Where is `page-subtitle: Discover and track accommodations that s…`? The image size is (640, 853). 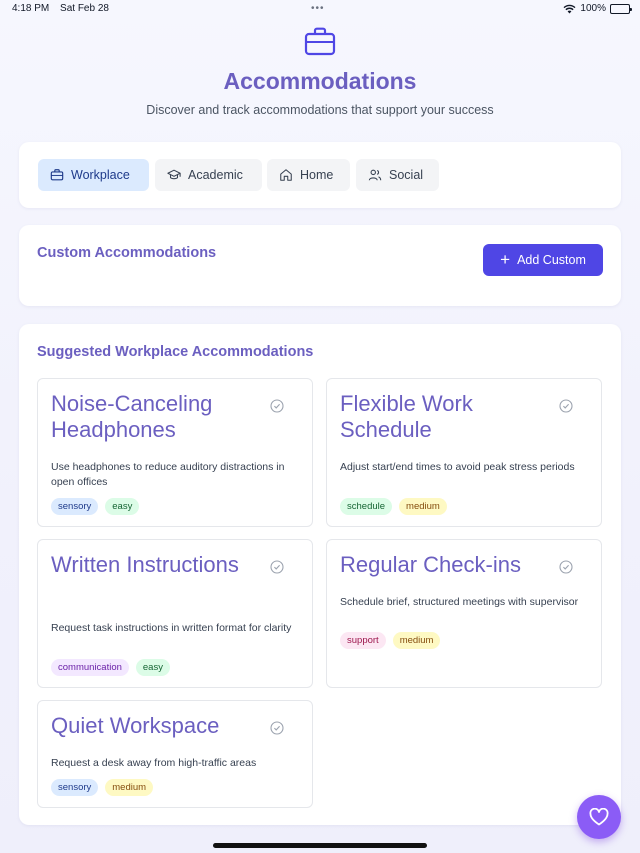 page-subtitle: Discover and track accommodations that s… is located at coordinates (320, 110).